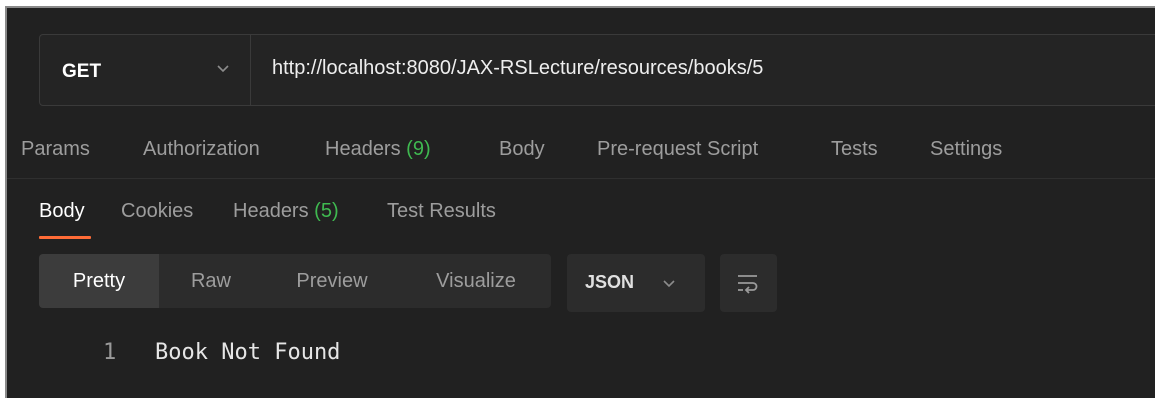 The height and width of the screenshot is (398, 1155). What do you see at coordinates (363, 149) in the screenshot?
I see `tab-headers-label: Headers` at bounding box center [363, 149].